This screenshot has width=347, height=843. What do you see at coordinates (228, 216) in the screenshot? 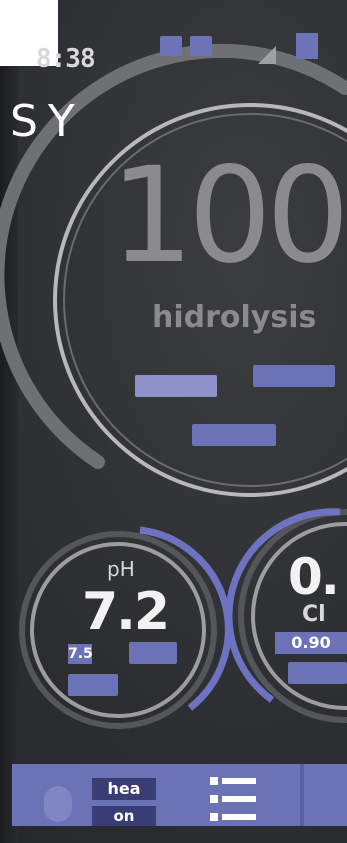
I see `hidrolysis-value: 100` at bounding box center [228, 216].